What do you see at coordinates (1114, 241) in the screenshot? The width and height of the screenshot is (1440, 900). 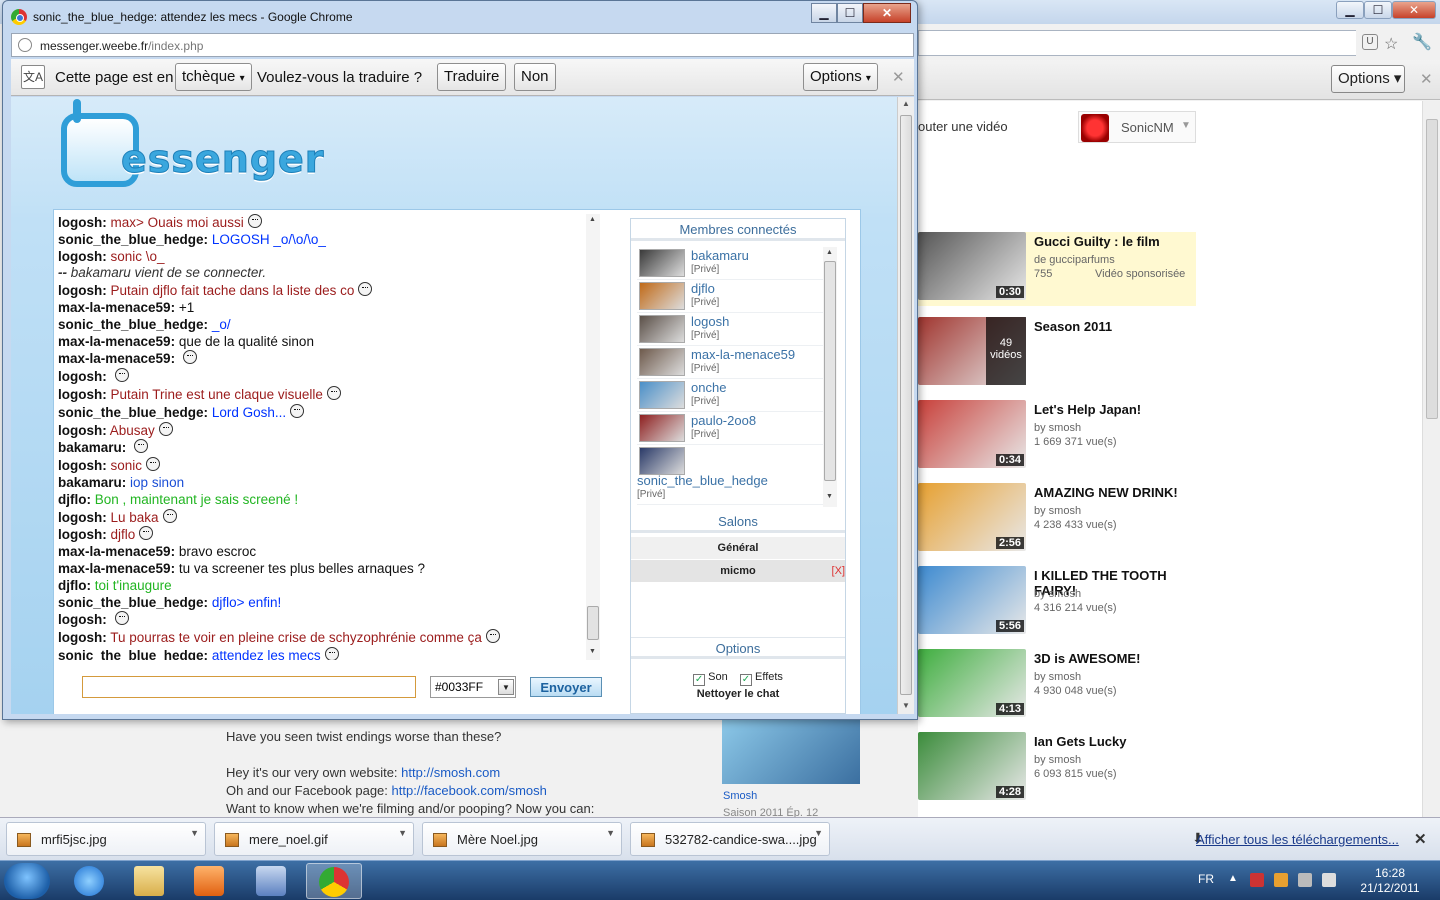 I see `video-title: Gucci Guilty : le film` at bounding box center [1114, 241].